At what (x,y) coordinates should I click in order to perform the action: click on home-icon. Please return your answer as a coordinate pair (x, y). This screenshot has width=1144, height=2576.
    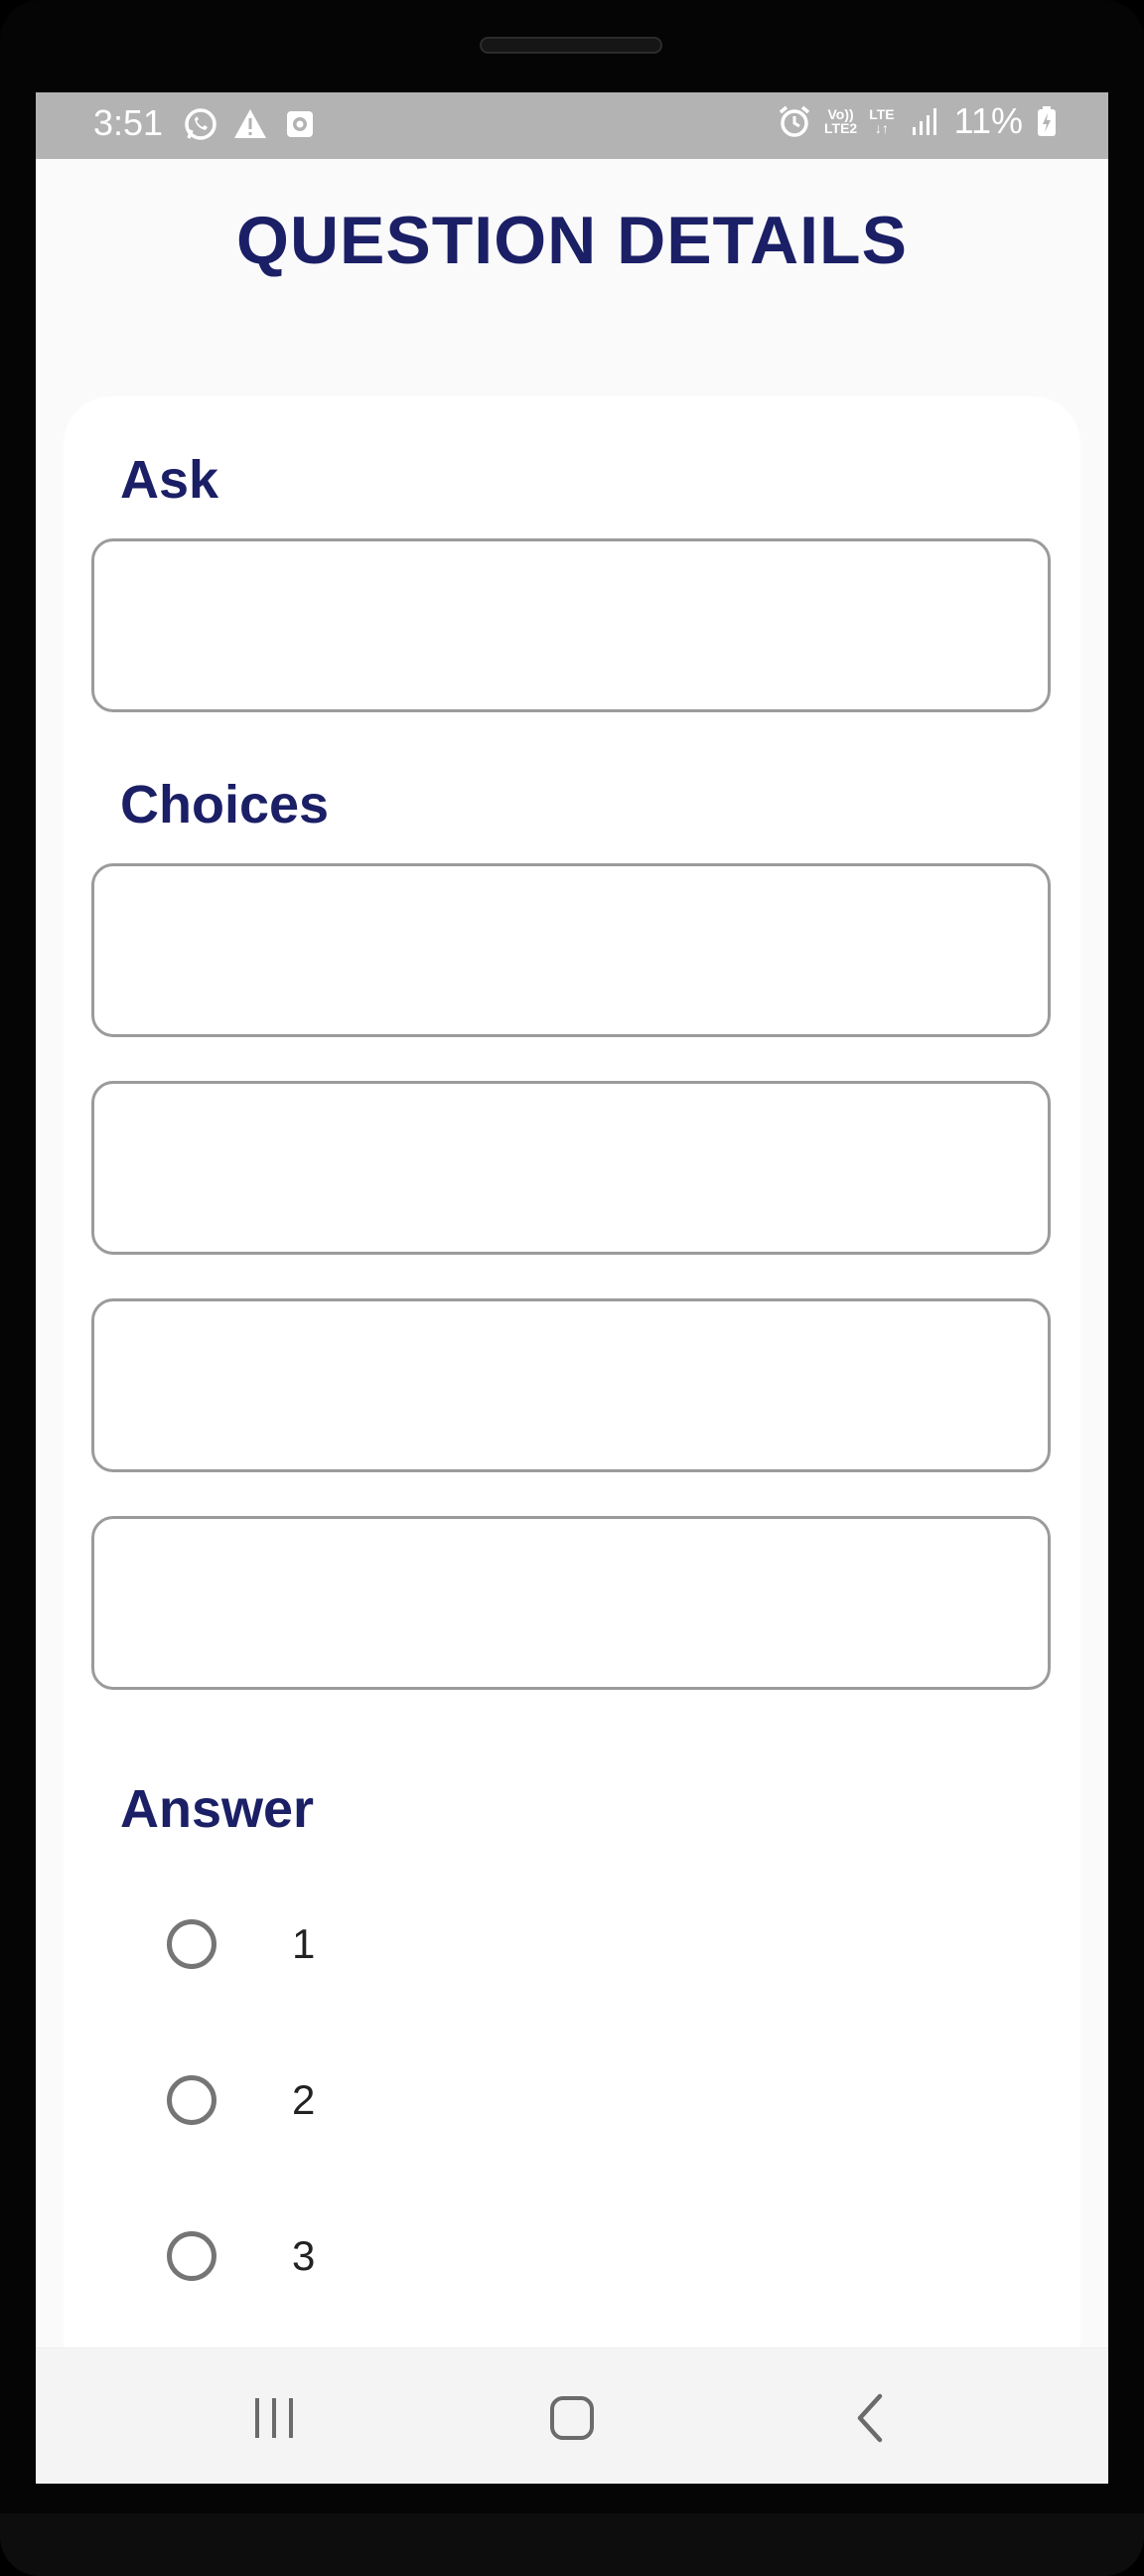
    Looking at the image, I should click on (572, 2418).